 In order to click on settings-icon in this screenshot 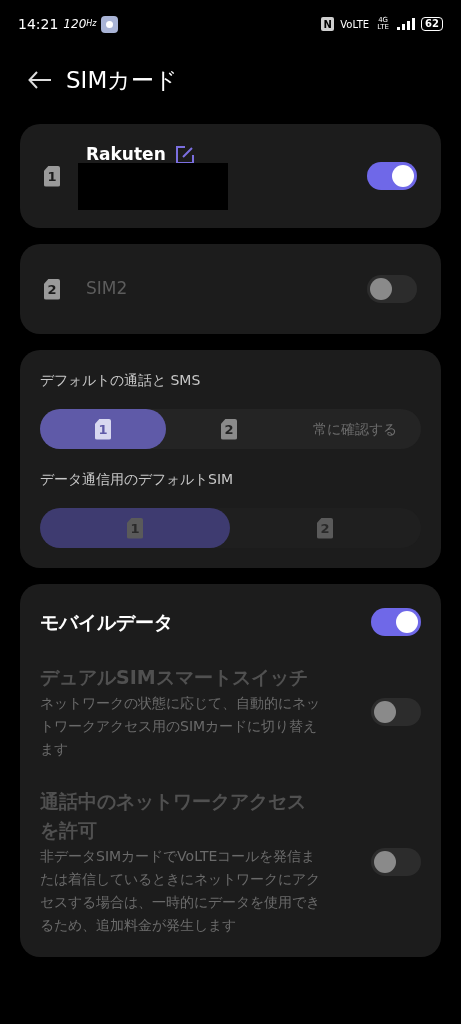, I will do `click(110, 24)`.